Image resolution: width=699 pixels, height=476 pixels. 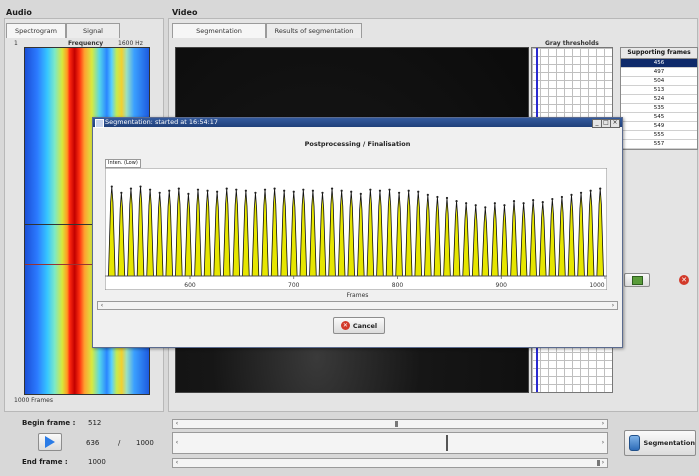 What do you see at coordinates (390, 443) in the screenshot?
I see `current-frame-slider: ‹ ›` at bounding box center [390, 443].